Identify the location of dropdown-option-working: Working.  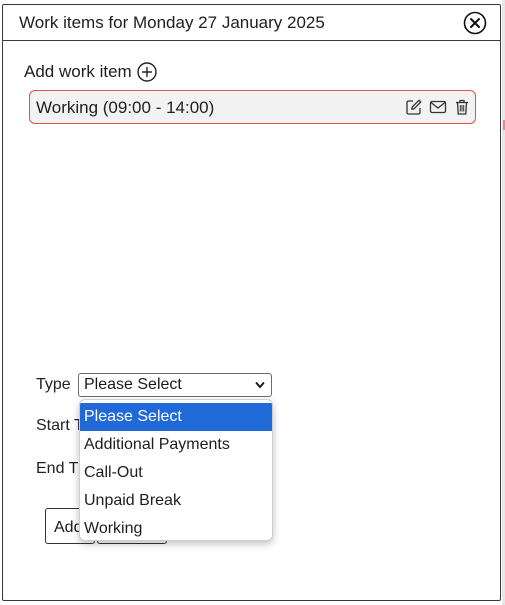
(176, 527).